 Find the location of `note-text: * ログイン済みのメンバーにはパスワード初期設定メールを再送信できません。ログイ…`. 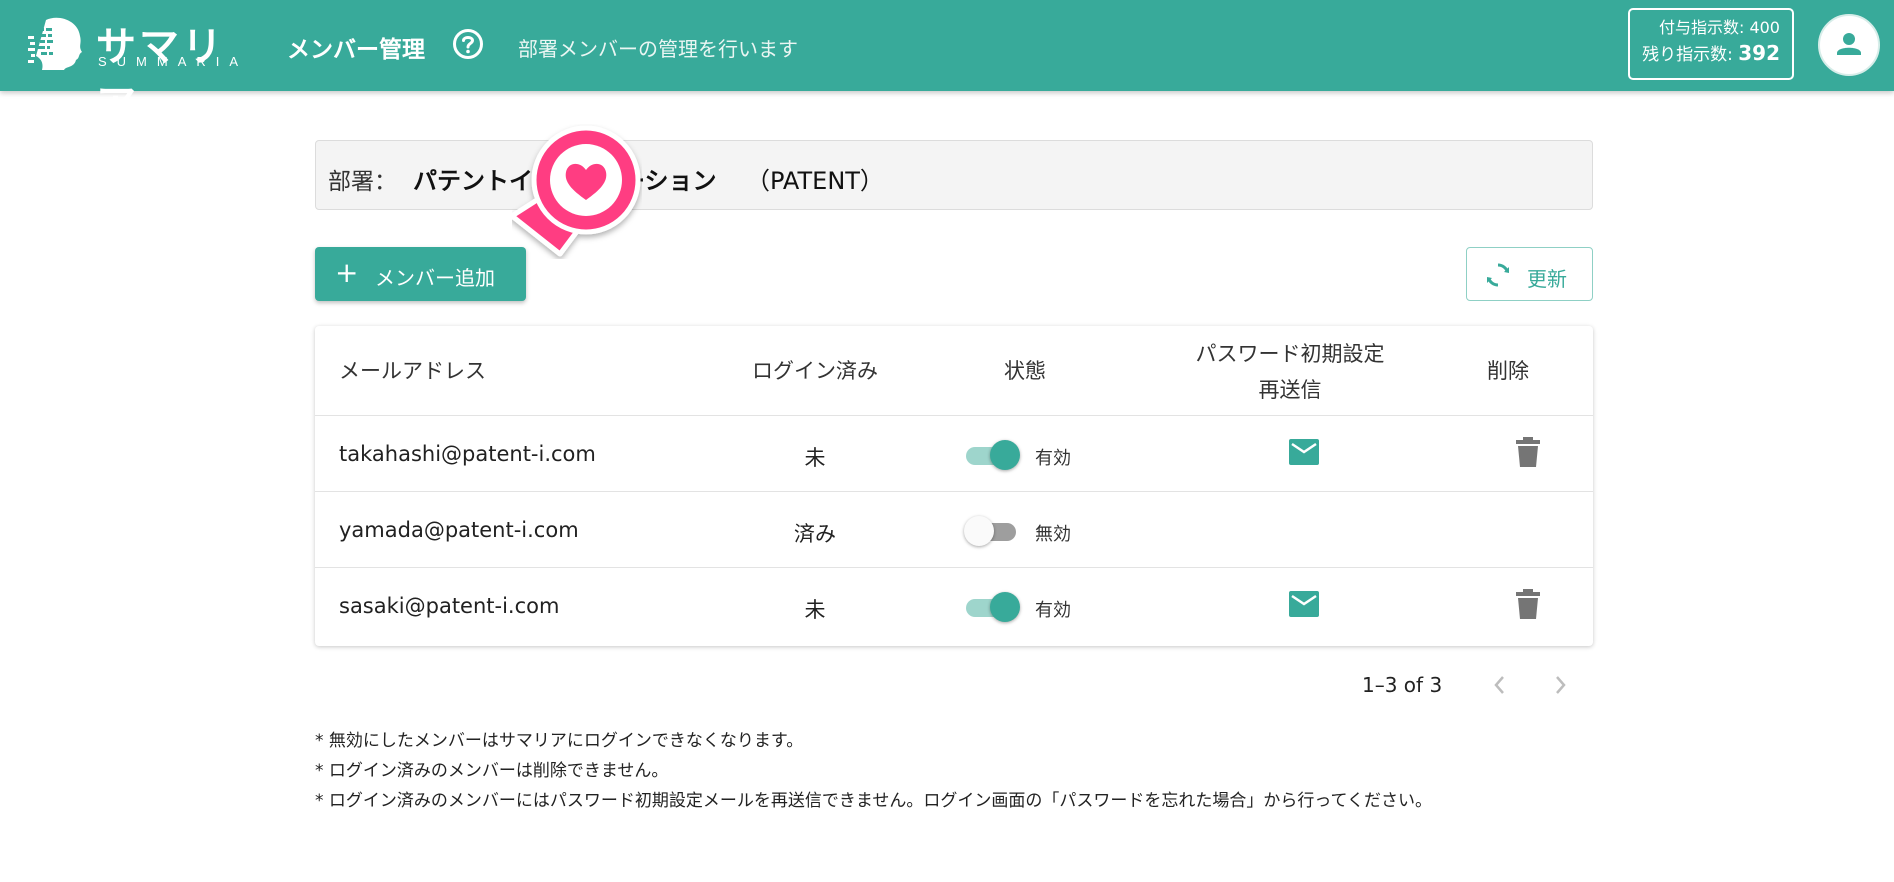

note-text: * ログイン済みのメンバーにはパスワード初期設定メールを再送信できません。ログイ… is located at coordinates (874, 801).